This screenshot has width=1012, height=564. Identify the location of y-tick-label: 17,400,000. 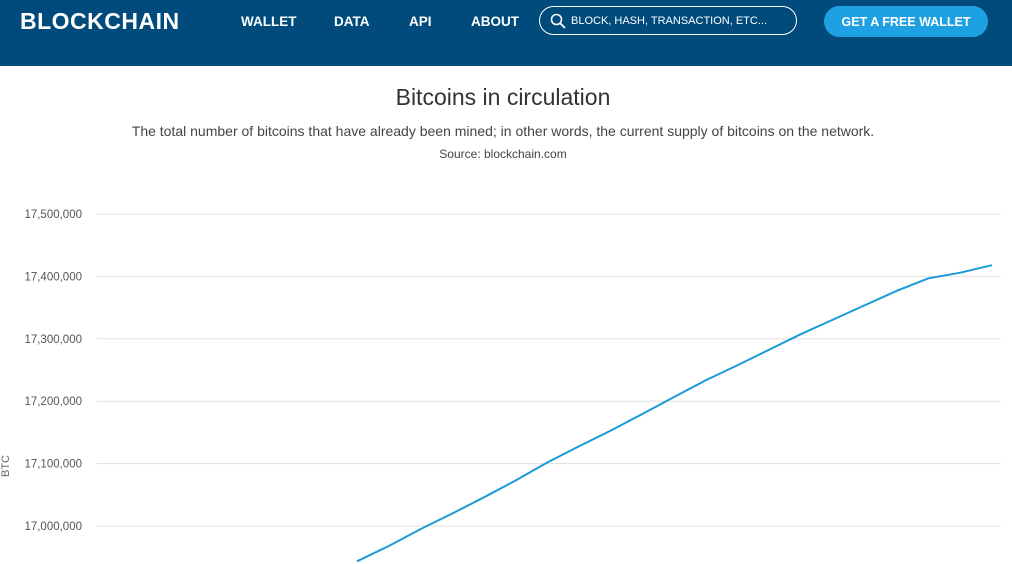
(53, 277).